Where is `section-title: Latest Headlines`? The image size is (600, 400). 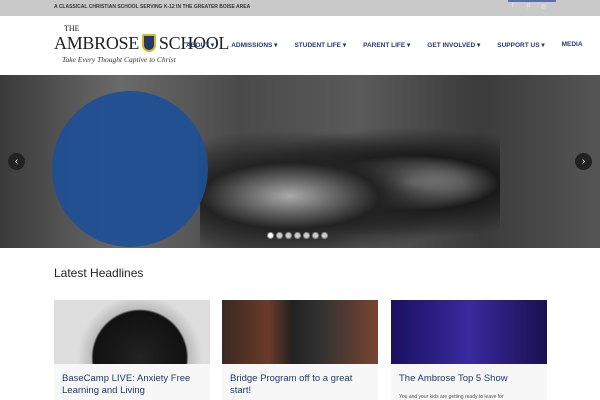
section-title: Latest Headlines is located at coordinates (99, 273).